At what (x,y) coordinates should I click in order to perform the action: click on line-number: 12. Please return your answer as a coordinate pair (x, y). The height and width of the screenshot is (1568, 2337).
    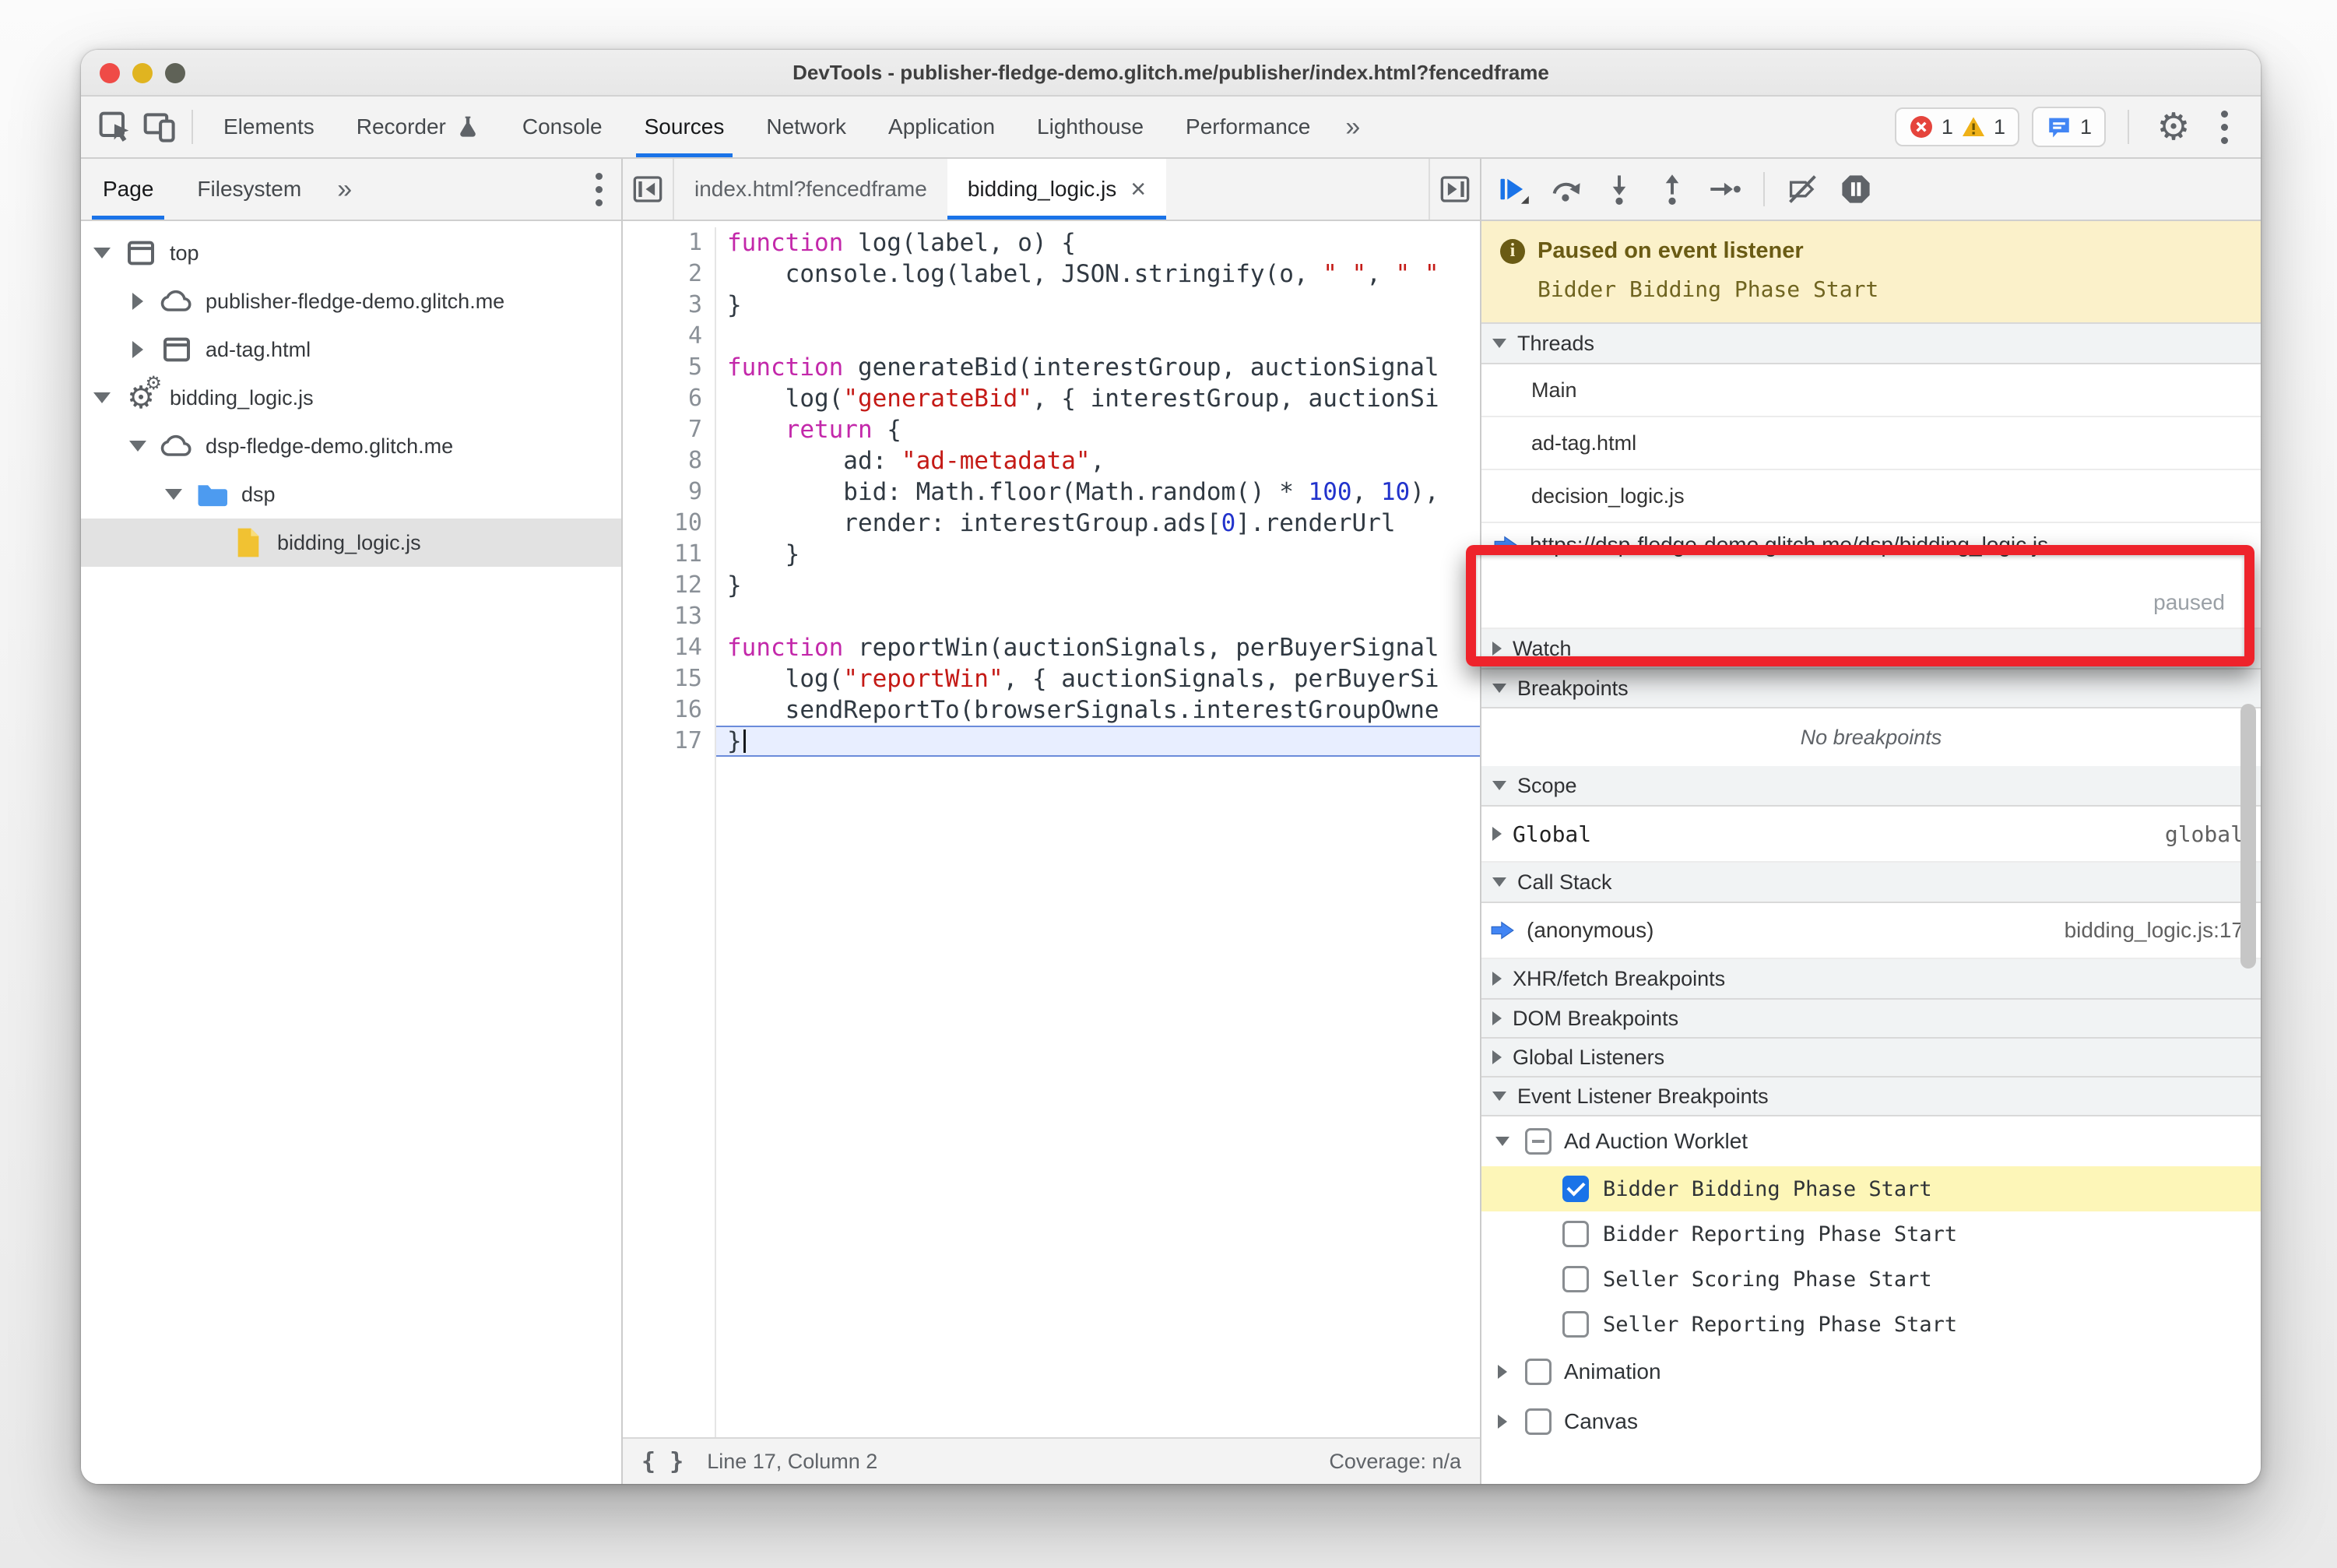
    Looking at the image, I should click on (669, 585).